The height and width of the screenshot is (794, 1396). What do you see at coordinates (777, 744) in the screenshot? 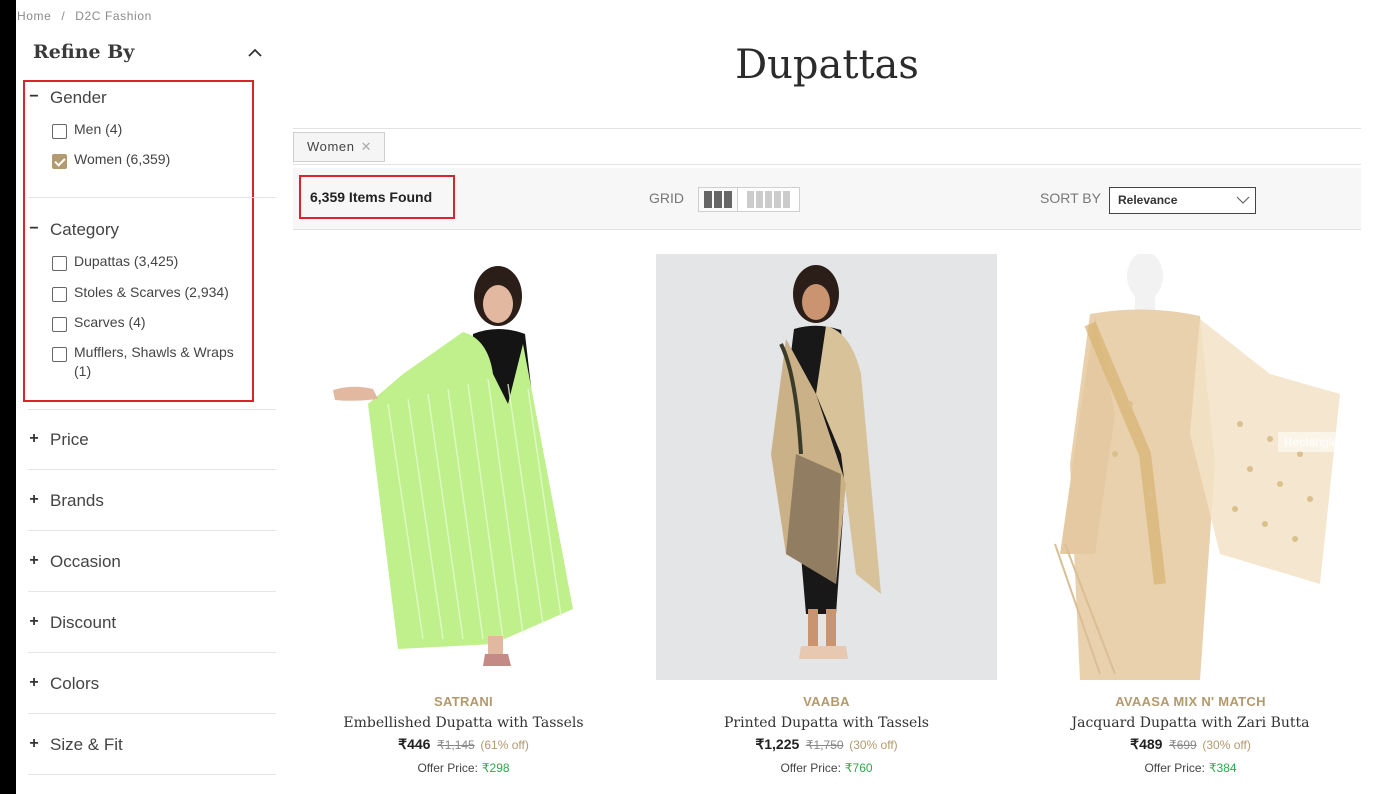
I see `current-price: ₹1,225` at bounding box center [777, 744].